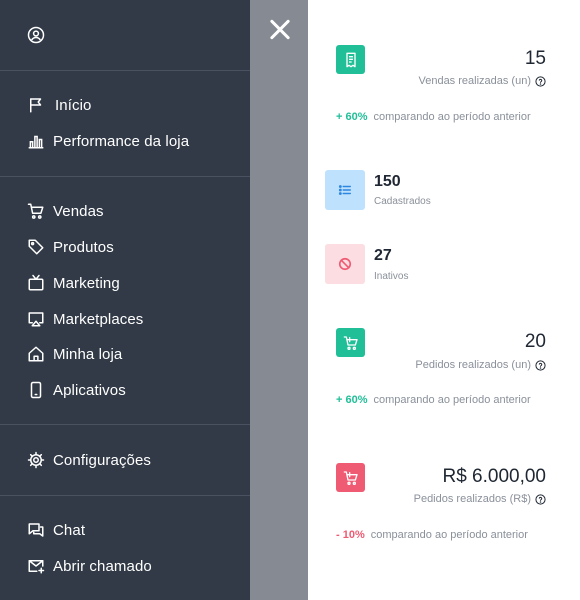 Image resolution: width=580 pixels, height=600 pixels. Describe the element at coordinates (69, 530) in the screenshot. I see `sidebar-item-label: Chat` at that location.